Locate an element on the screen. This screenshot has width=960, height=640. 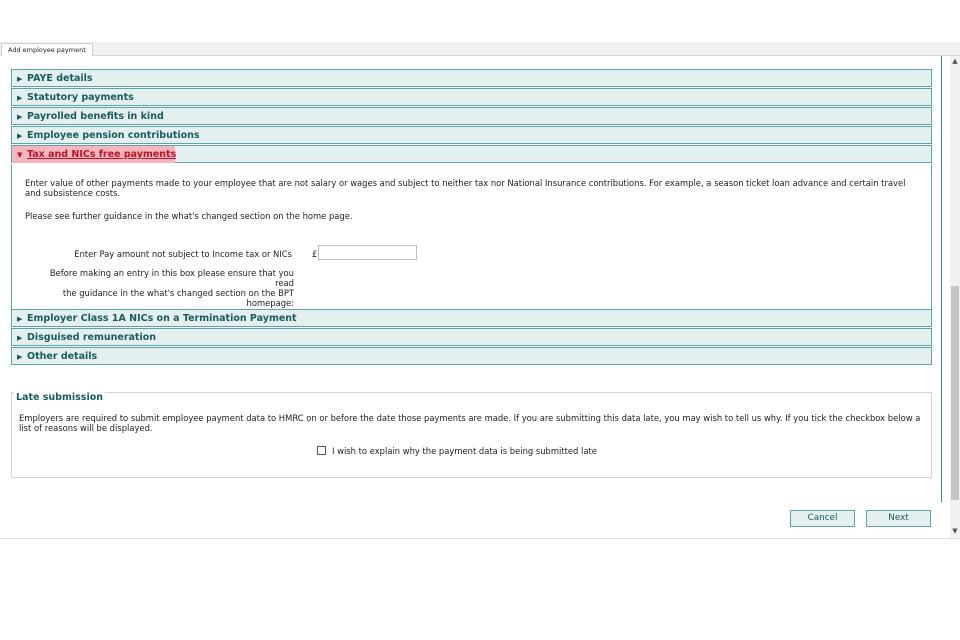
section-label: Disguised remuneration is located at coordinates (92, 337).